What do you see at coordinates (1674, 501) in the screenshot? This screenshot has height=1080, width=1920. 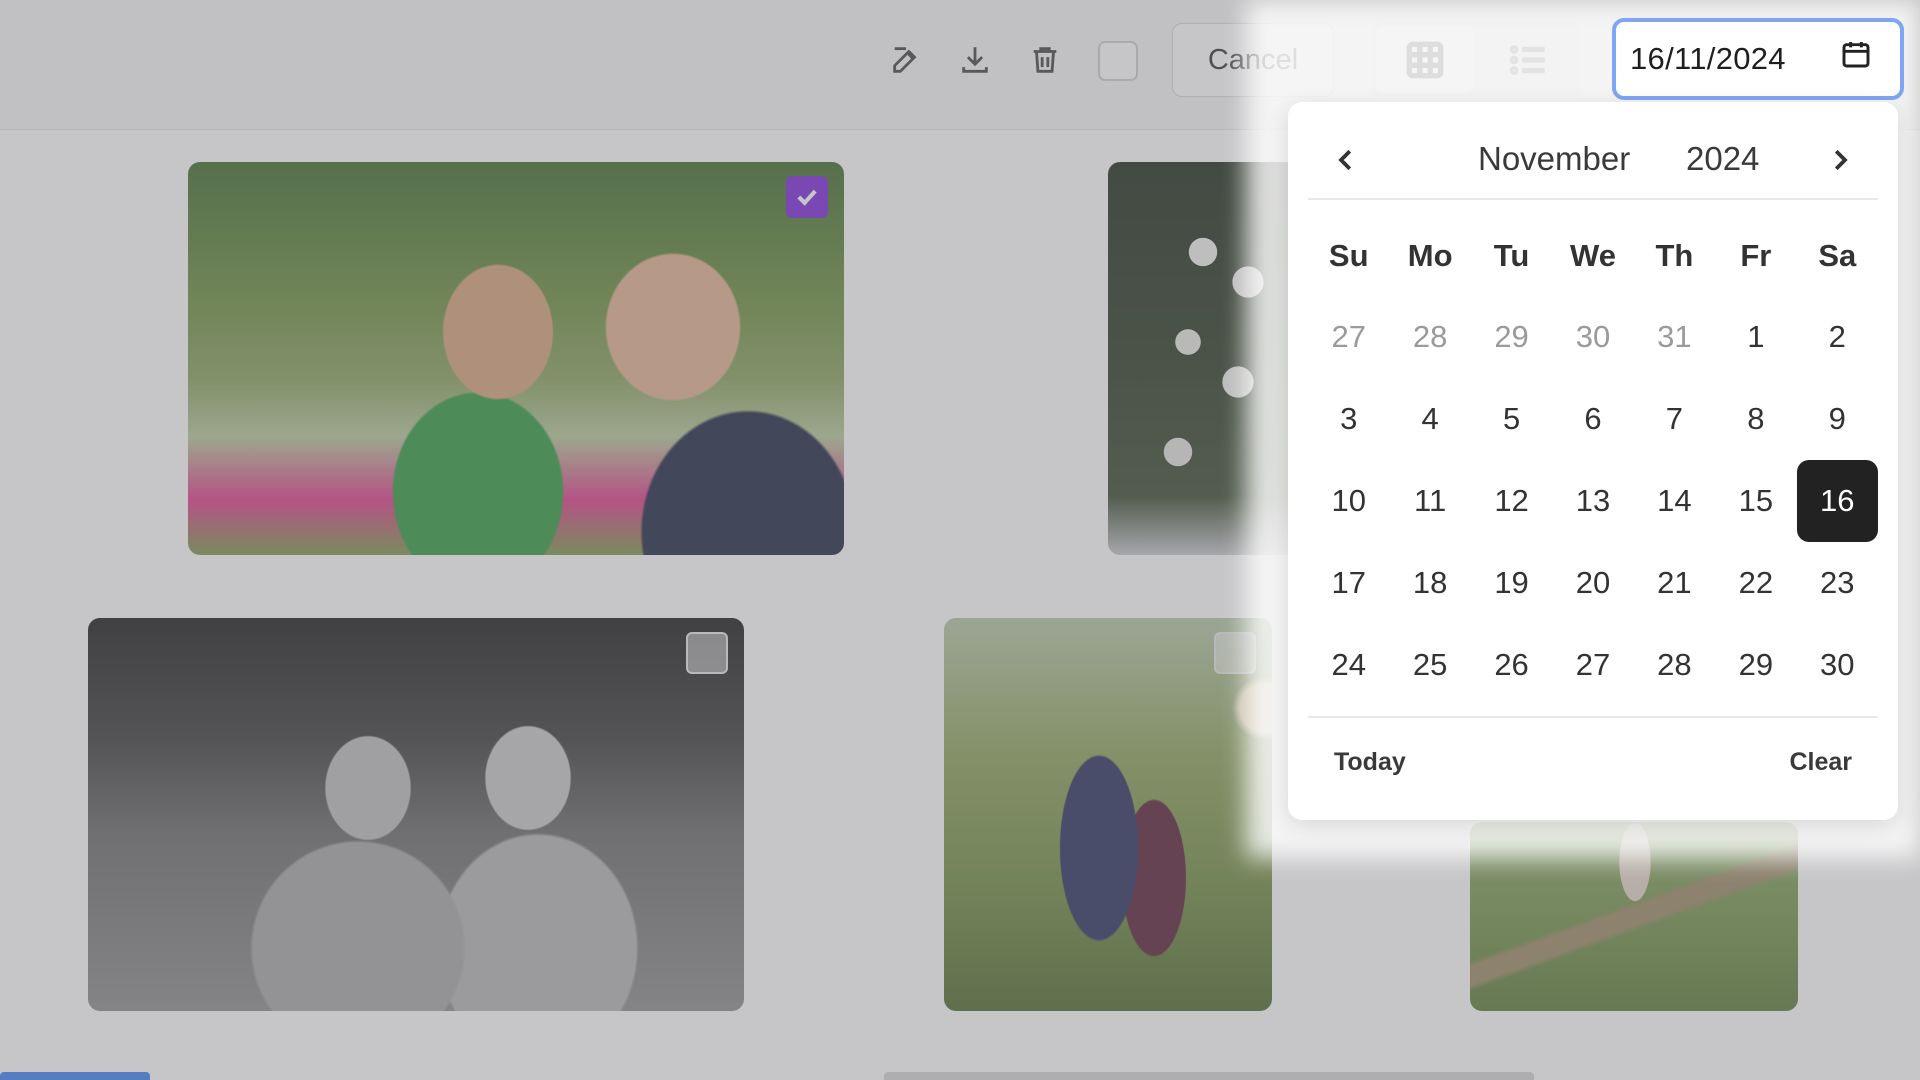 I see `day-cell: 14` at bounding box center [1674, 501].